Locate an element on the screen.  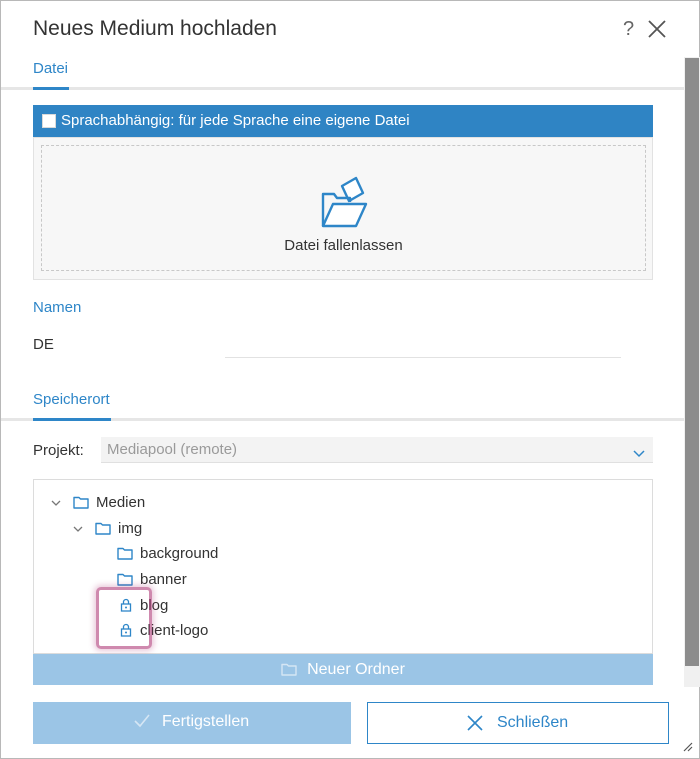
new-folder-label: Neuer Ordner is located at coordinates (356, 669).